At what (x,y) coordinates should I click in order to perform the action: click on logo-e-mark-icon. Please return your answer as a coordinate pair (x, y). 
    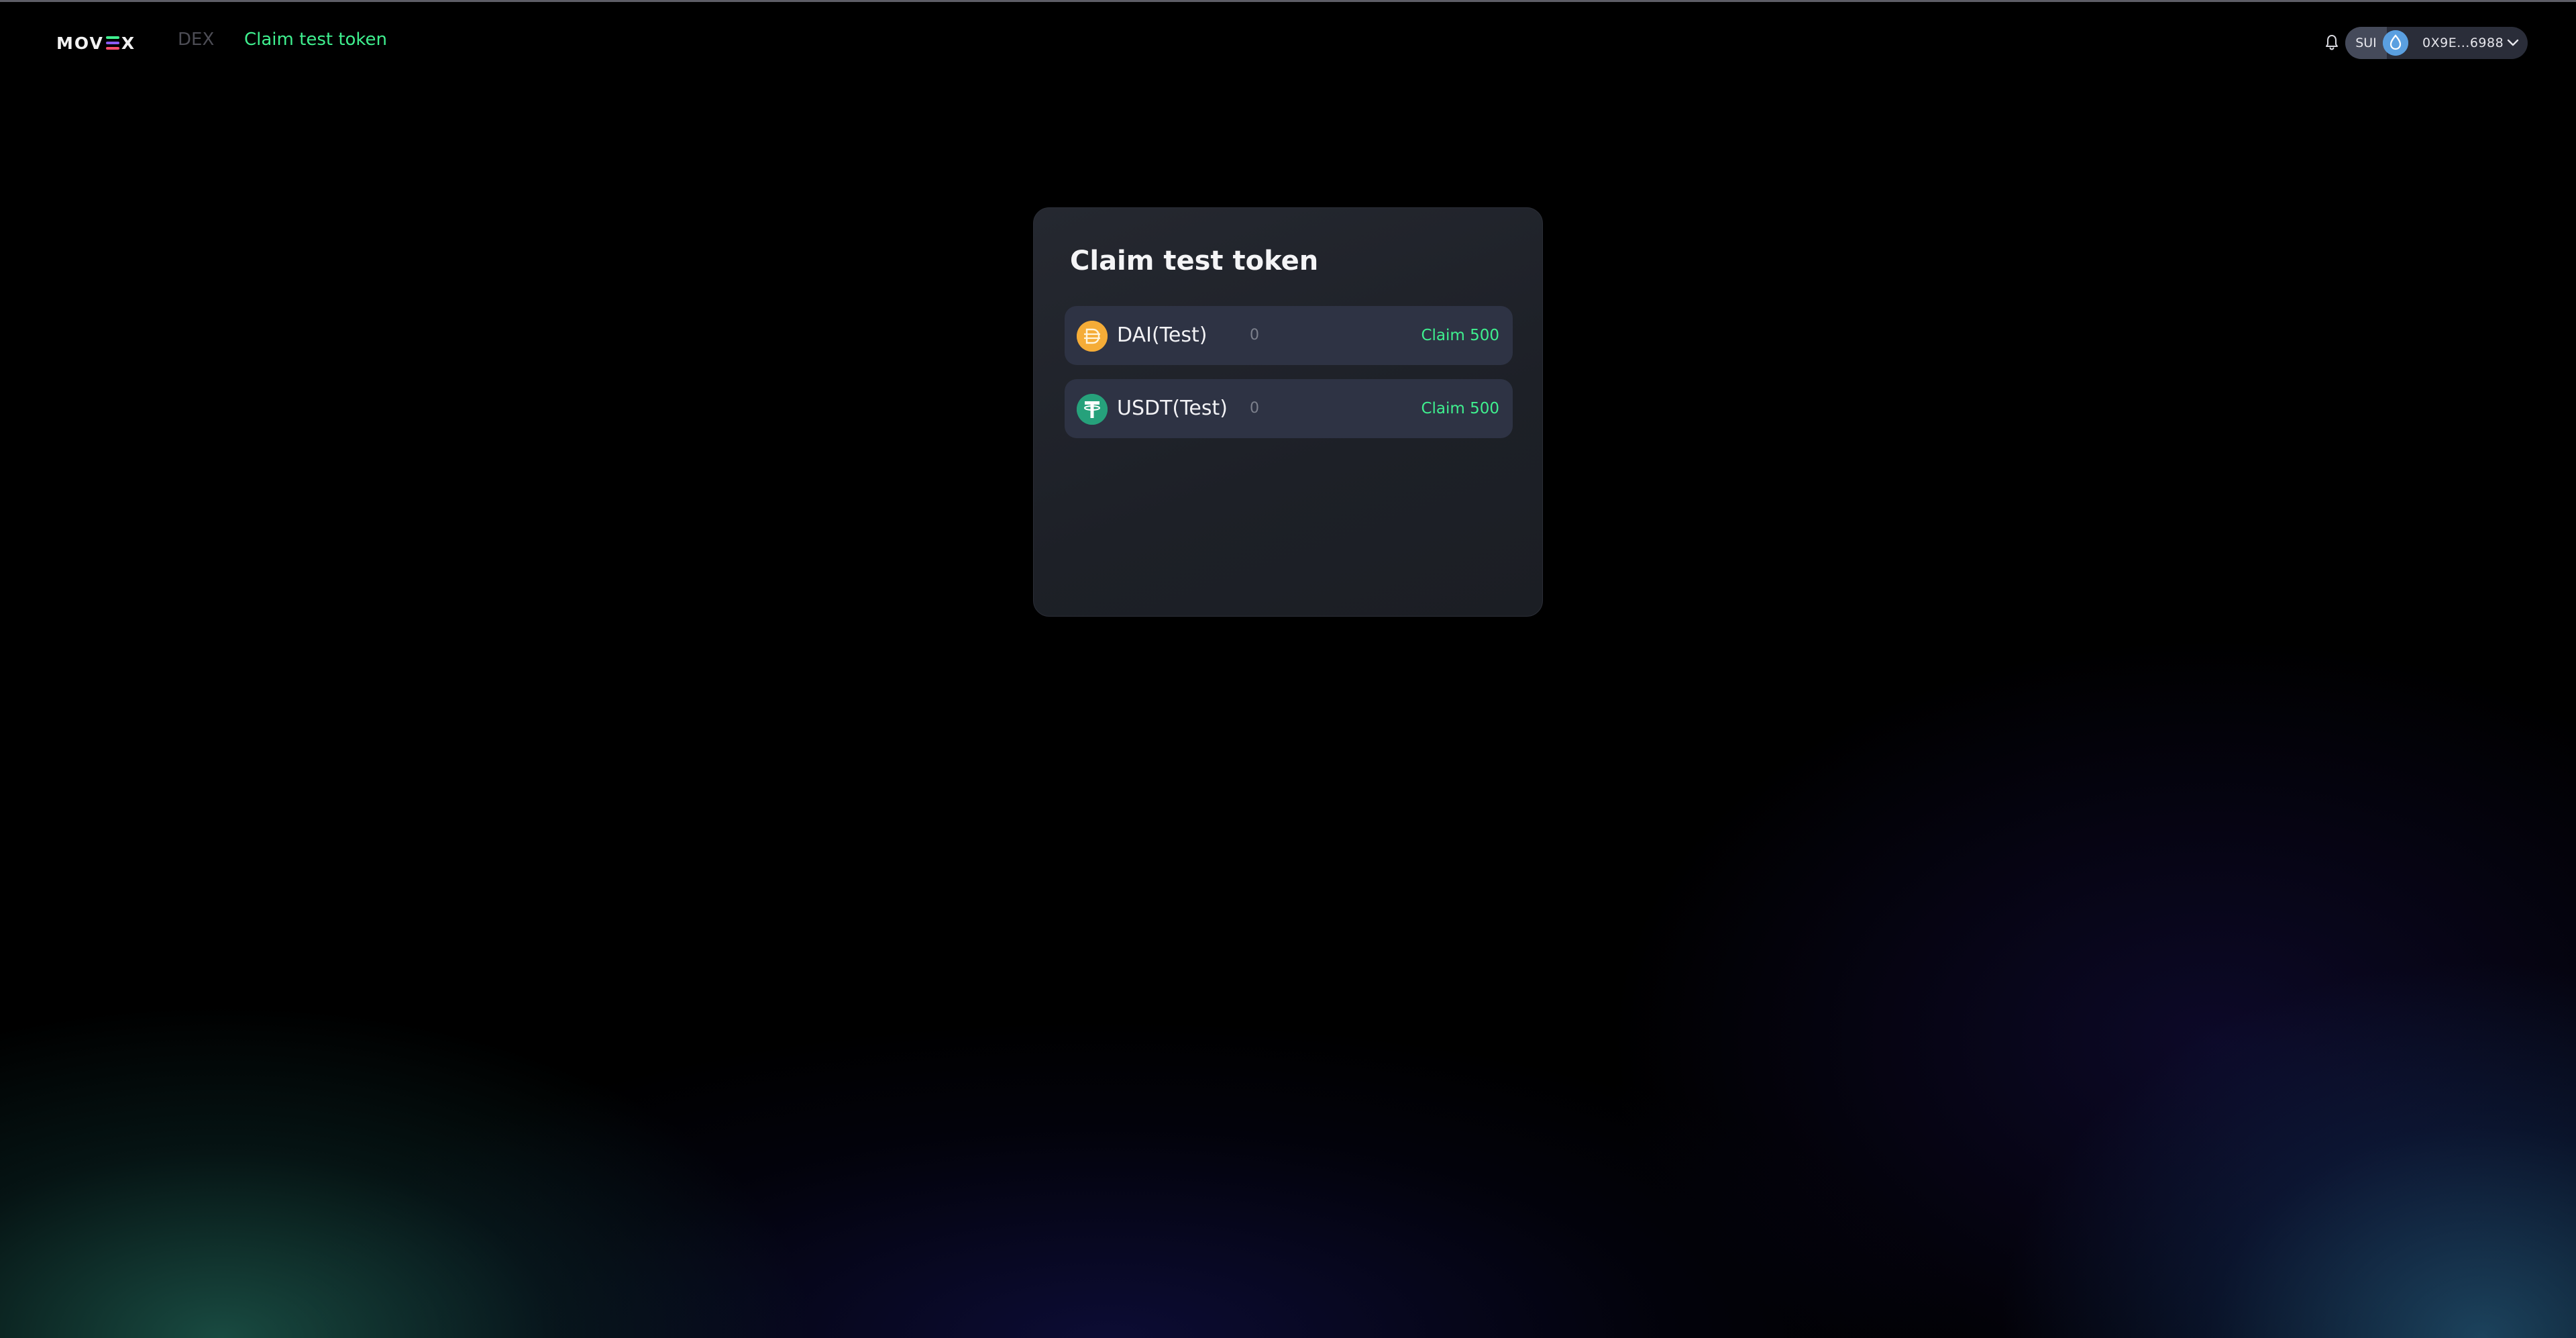
    Looking at the image, I should click on (112, 43).